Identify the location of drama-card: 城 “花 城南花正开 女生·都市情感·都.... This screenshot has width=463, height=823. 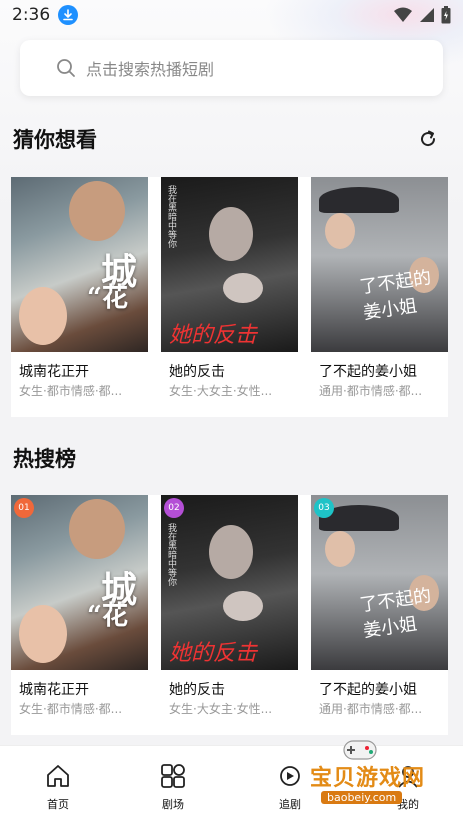
(79, 297).